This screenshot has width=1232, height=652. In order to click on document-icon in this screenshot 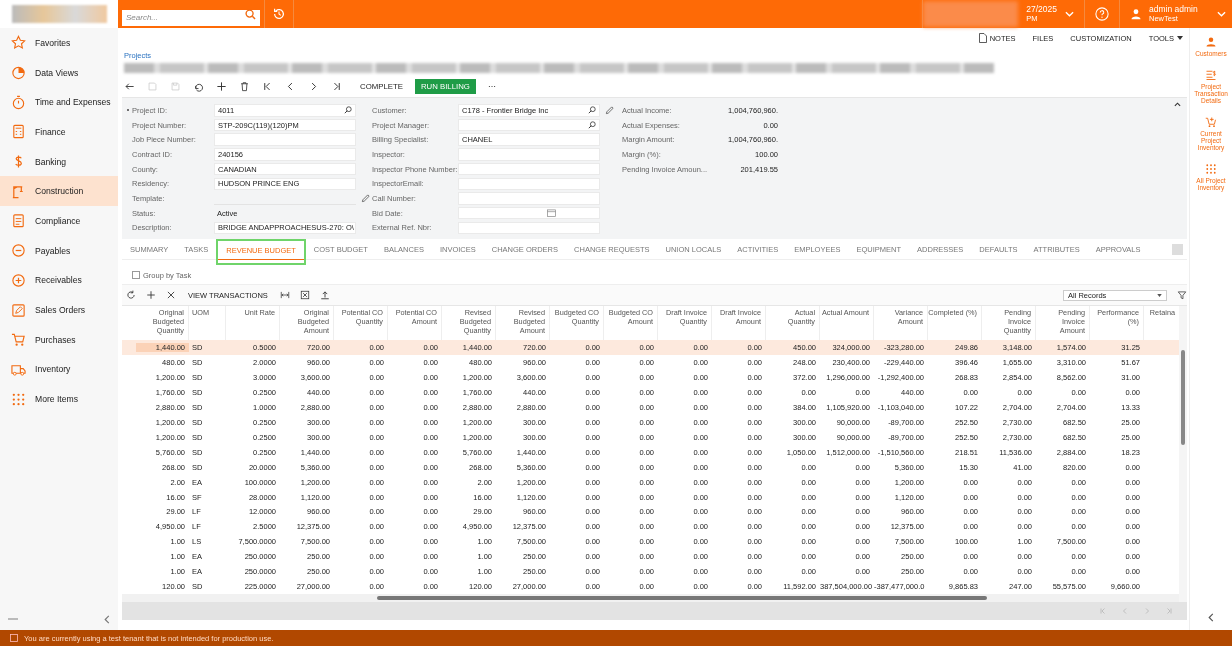, I will do `click(982, 38)`.